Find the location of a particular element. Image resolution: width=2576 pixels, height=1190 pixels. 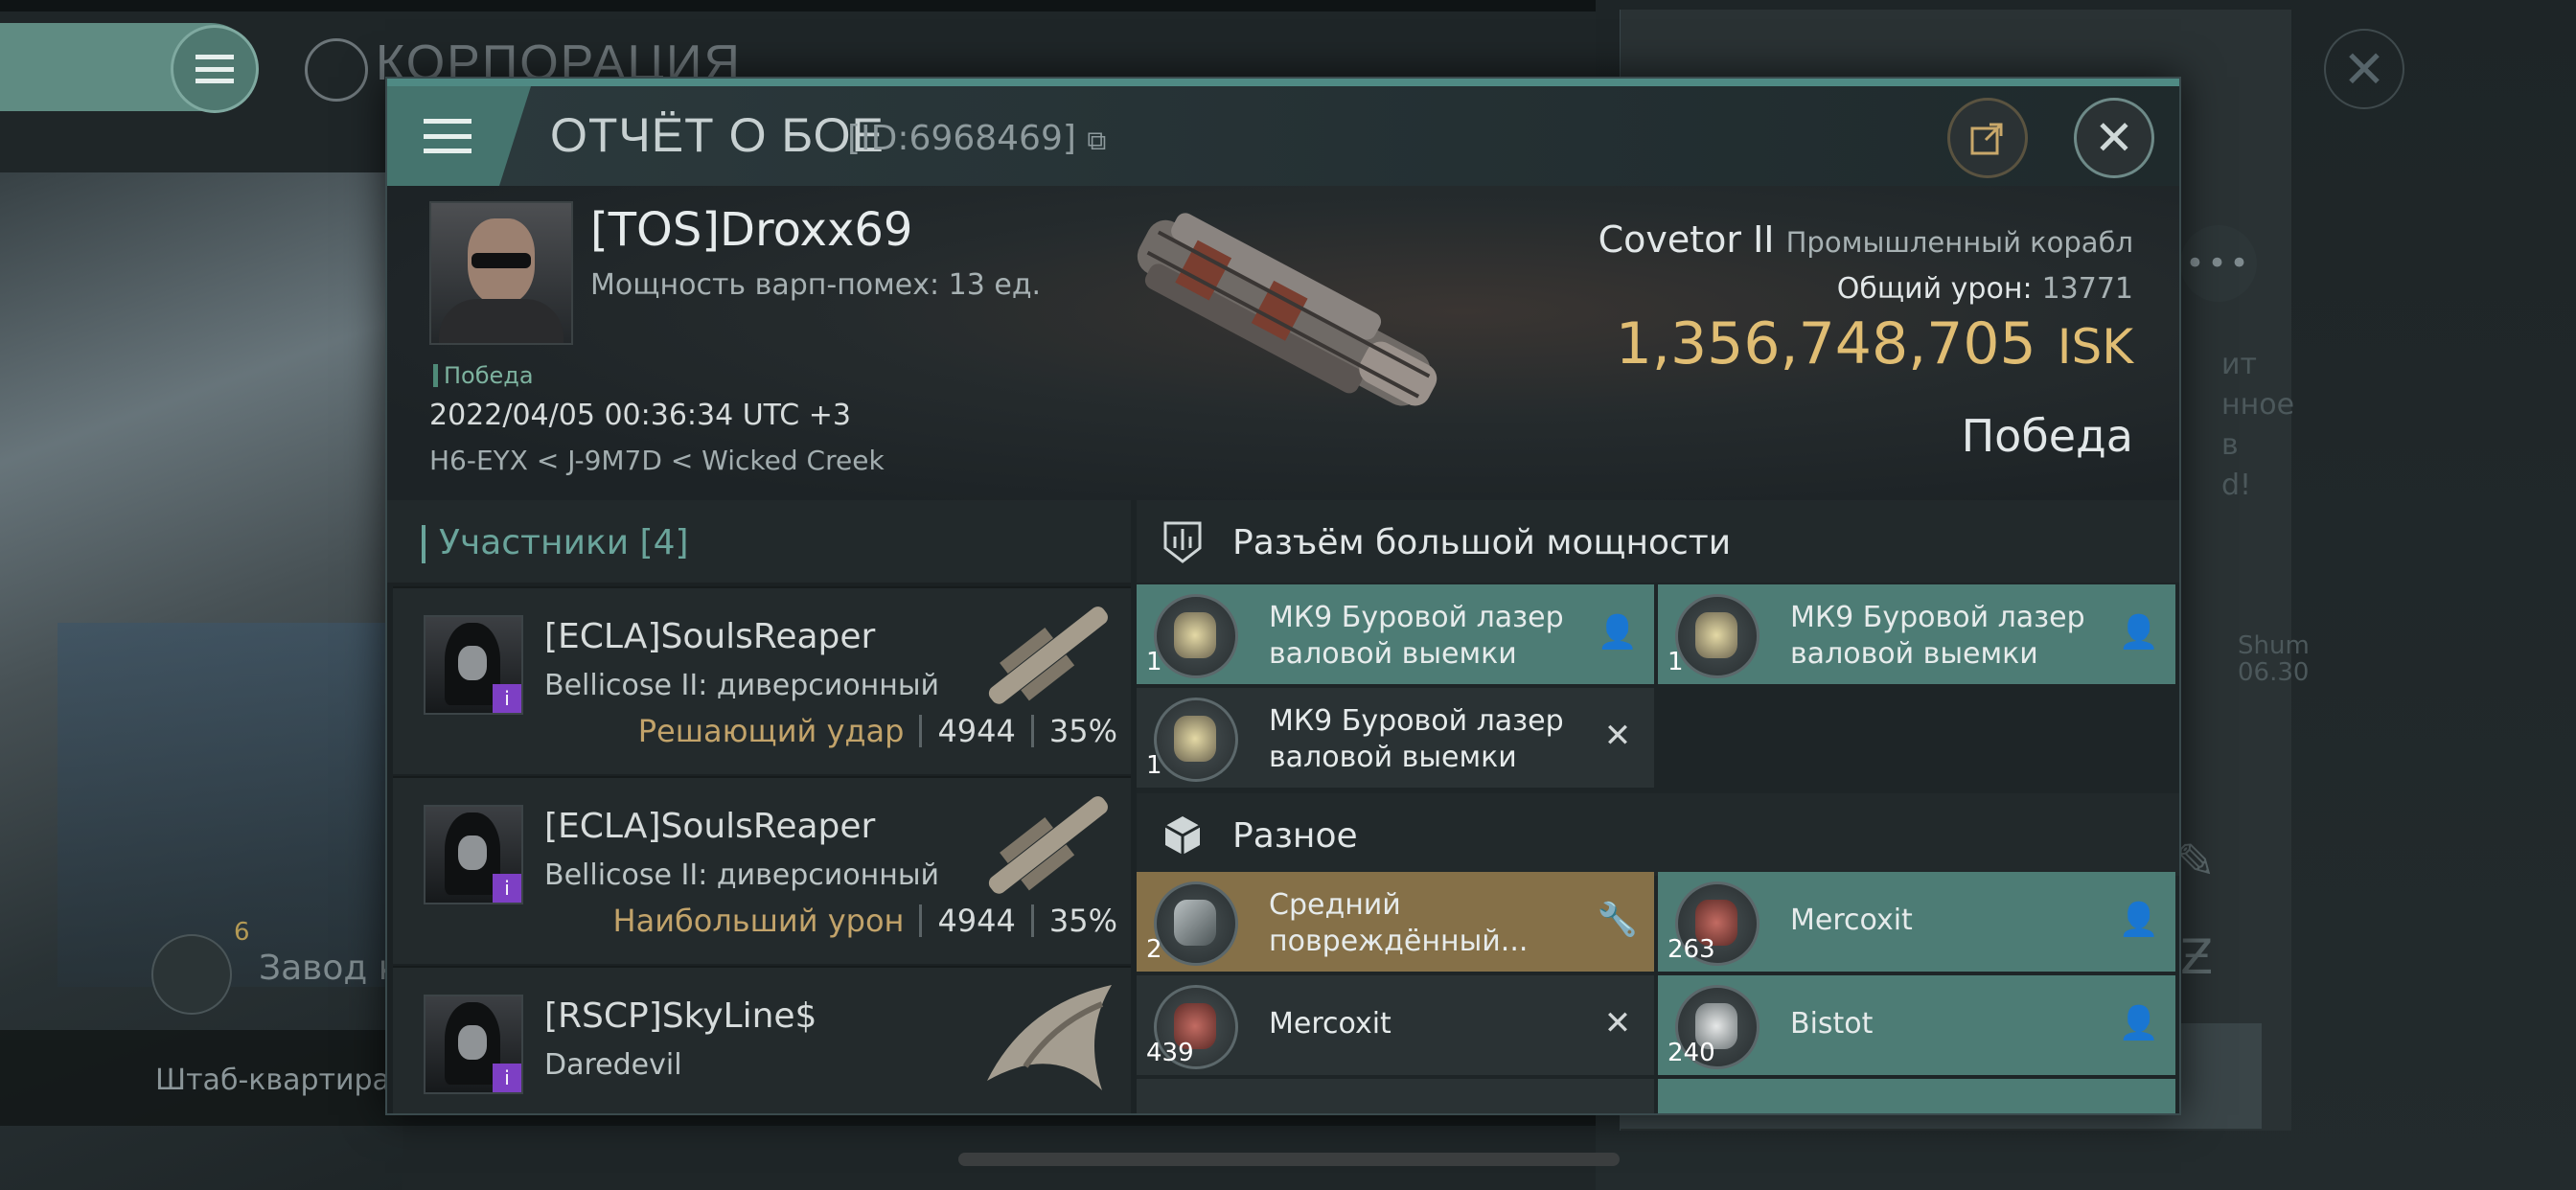

final-blow-label: Решающий удар is located at coordinates (771, 731).